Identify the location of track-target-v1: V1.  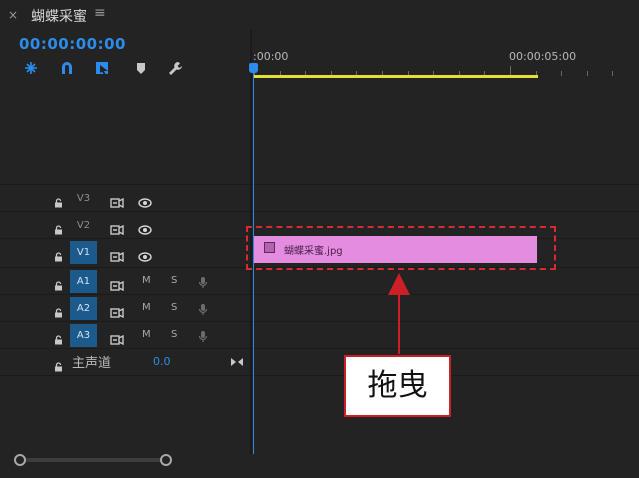
(83, 252).